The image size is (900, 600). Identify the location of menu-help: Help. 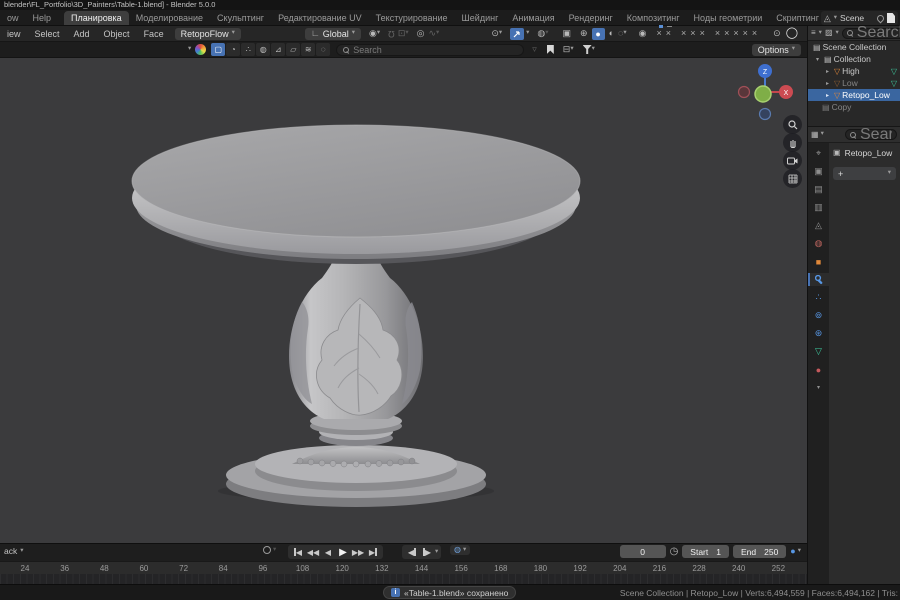
(42, 18).